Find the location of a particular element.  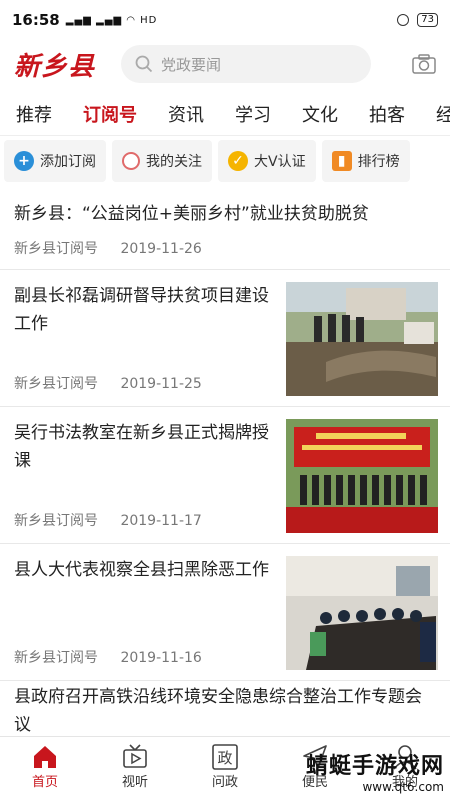

tab-study: 学习 is located at coordinates (253, 114).